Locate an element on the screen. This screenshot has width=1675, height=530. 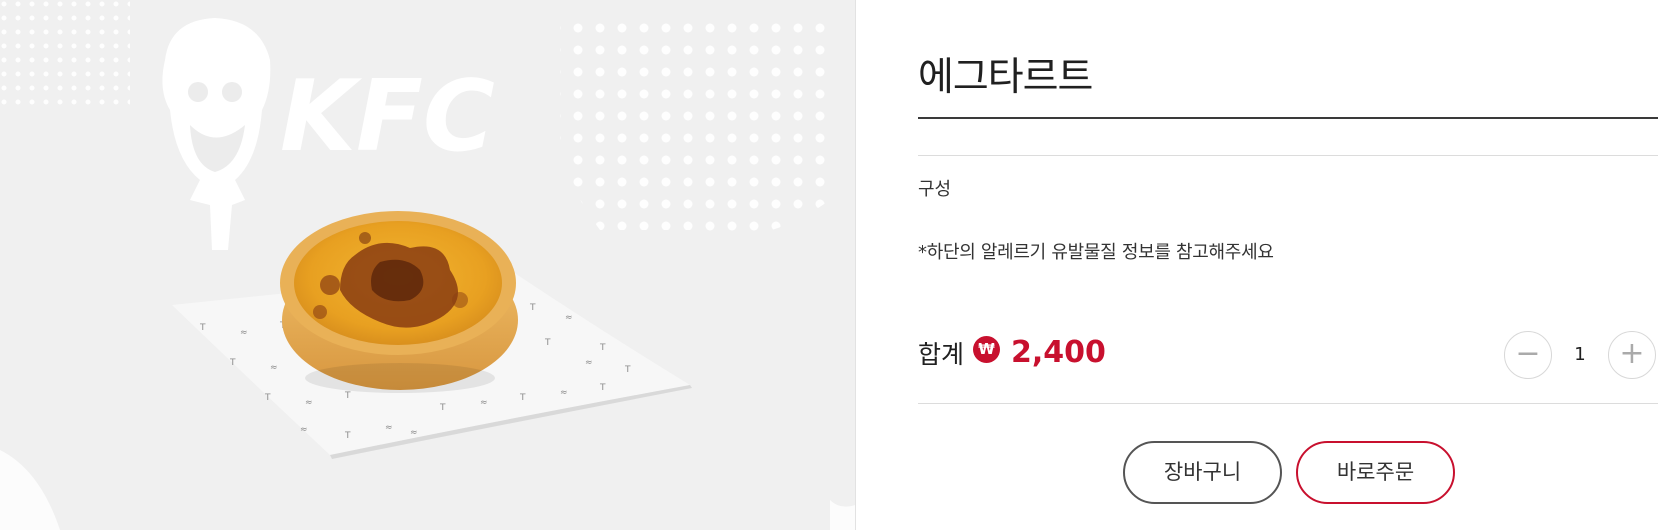
total-label: 합계 is located at coordinates (941, 354).